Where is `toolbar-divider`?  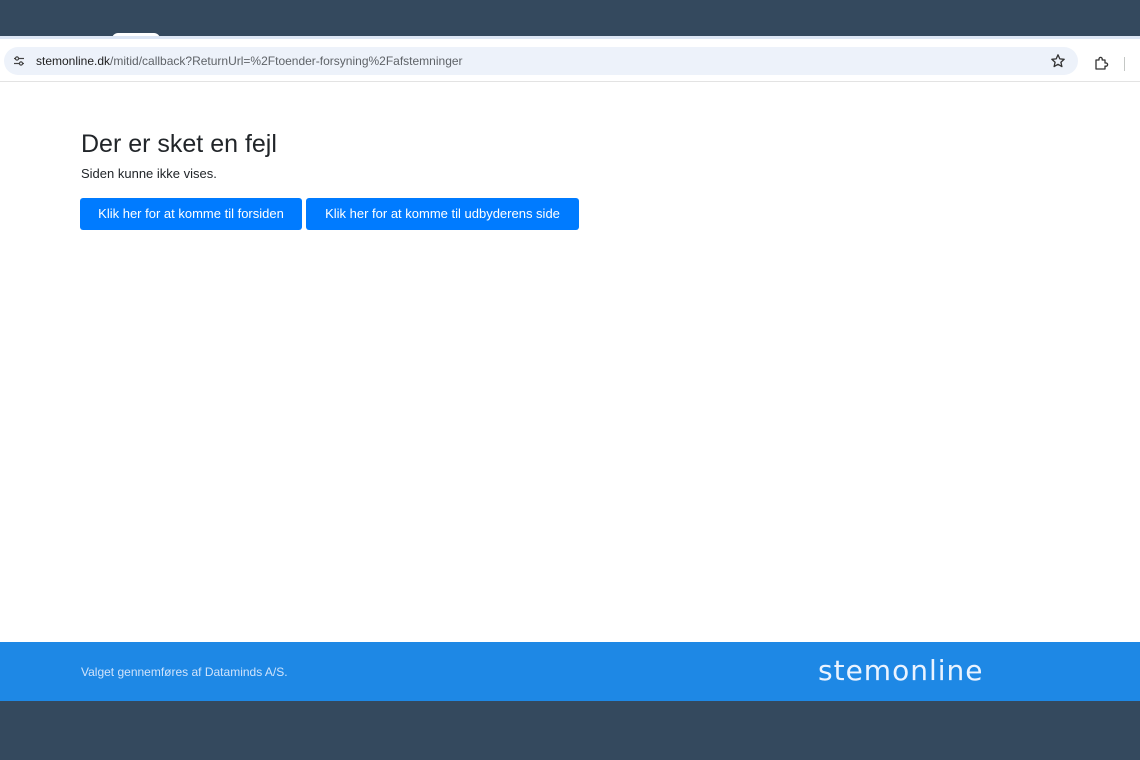
toolbar-divider is located at coordinates (1124, 64).